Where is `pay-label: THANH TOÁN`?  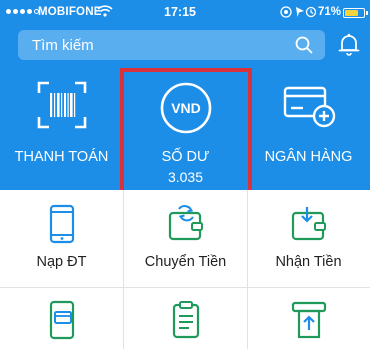
pay-label: THANH TOÁN is located at coordinates (61, 157).